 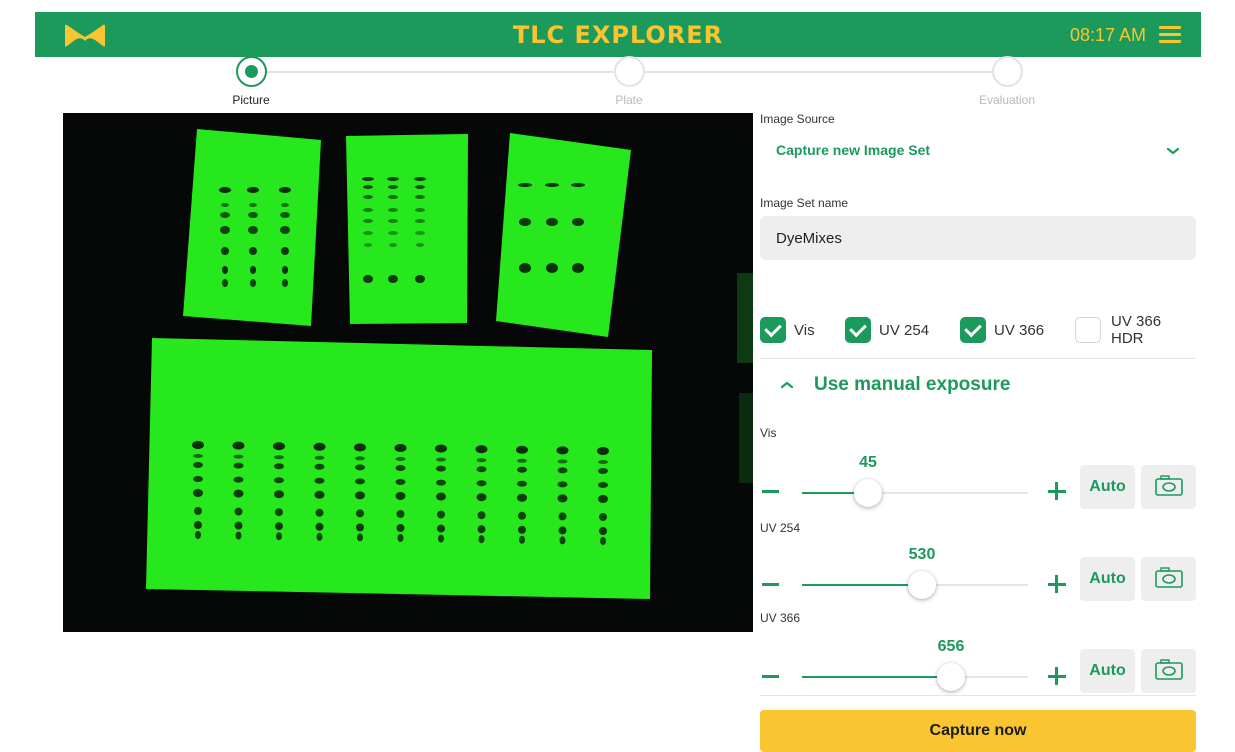 What do you see at coordinates (771, 584) in the screenshot?
I see `uv254-minus-button` at bounding box center [771, 584].